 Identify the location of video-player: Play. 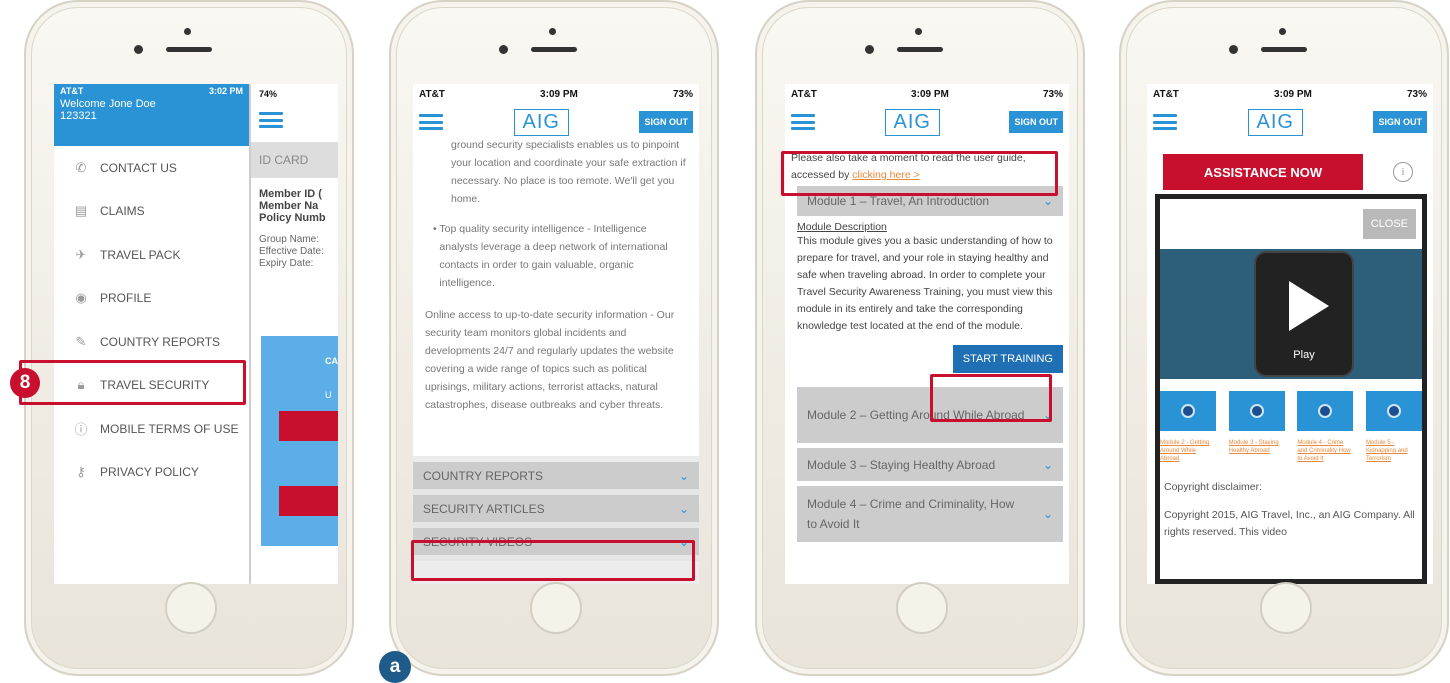
(1291, 314).